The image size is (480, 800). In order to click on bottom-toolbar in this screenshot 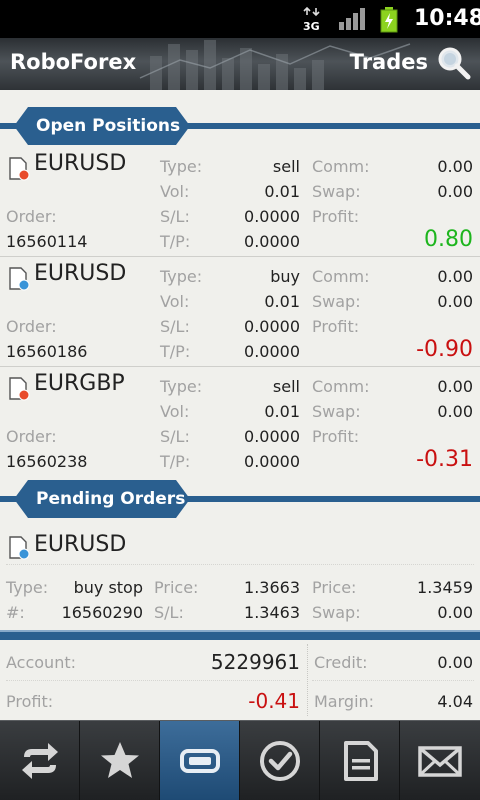, I will do `click(240, 760)`.